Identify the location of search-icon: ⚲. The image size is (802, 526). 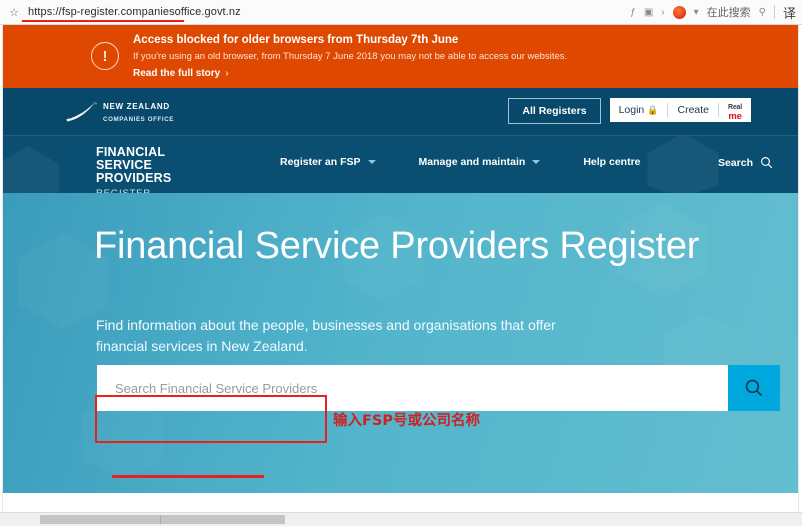
(762, 12).